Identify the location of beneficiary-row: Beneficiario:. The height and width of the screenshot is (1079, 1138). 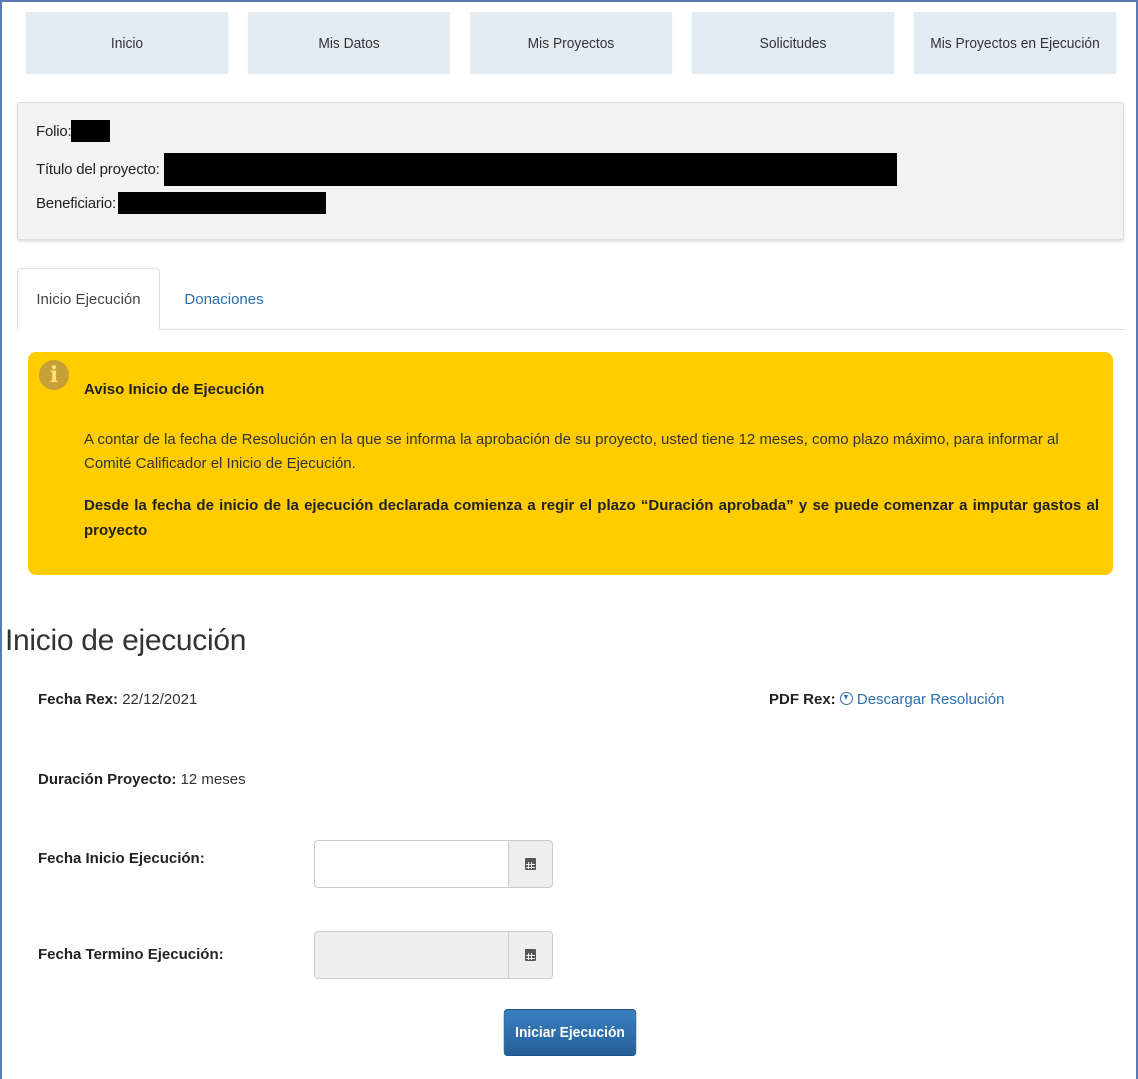
(181, 203).